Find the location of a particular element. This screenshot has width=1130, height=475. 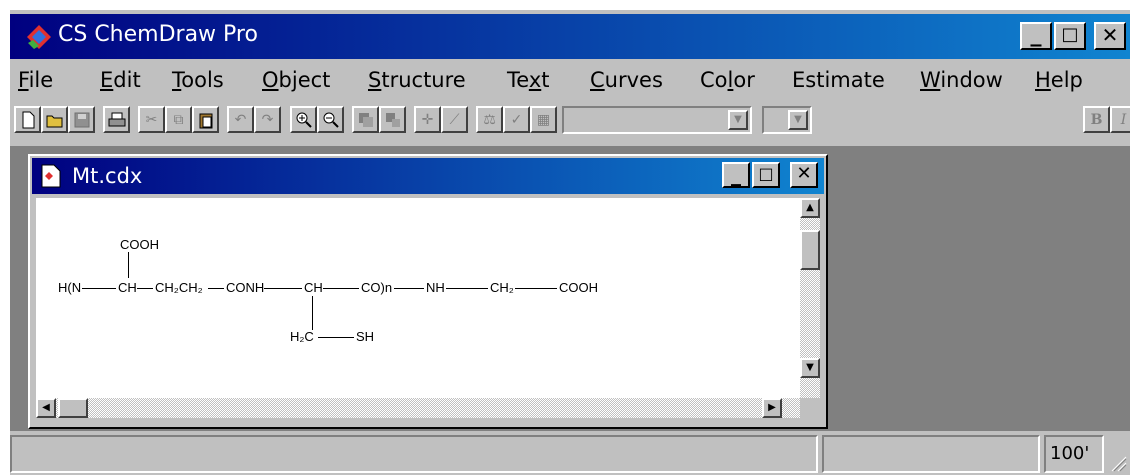

doc-maximize-button: □ is located at coordinates (766, 175).